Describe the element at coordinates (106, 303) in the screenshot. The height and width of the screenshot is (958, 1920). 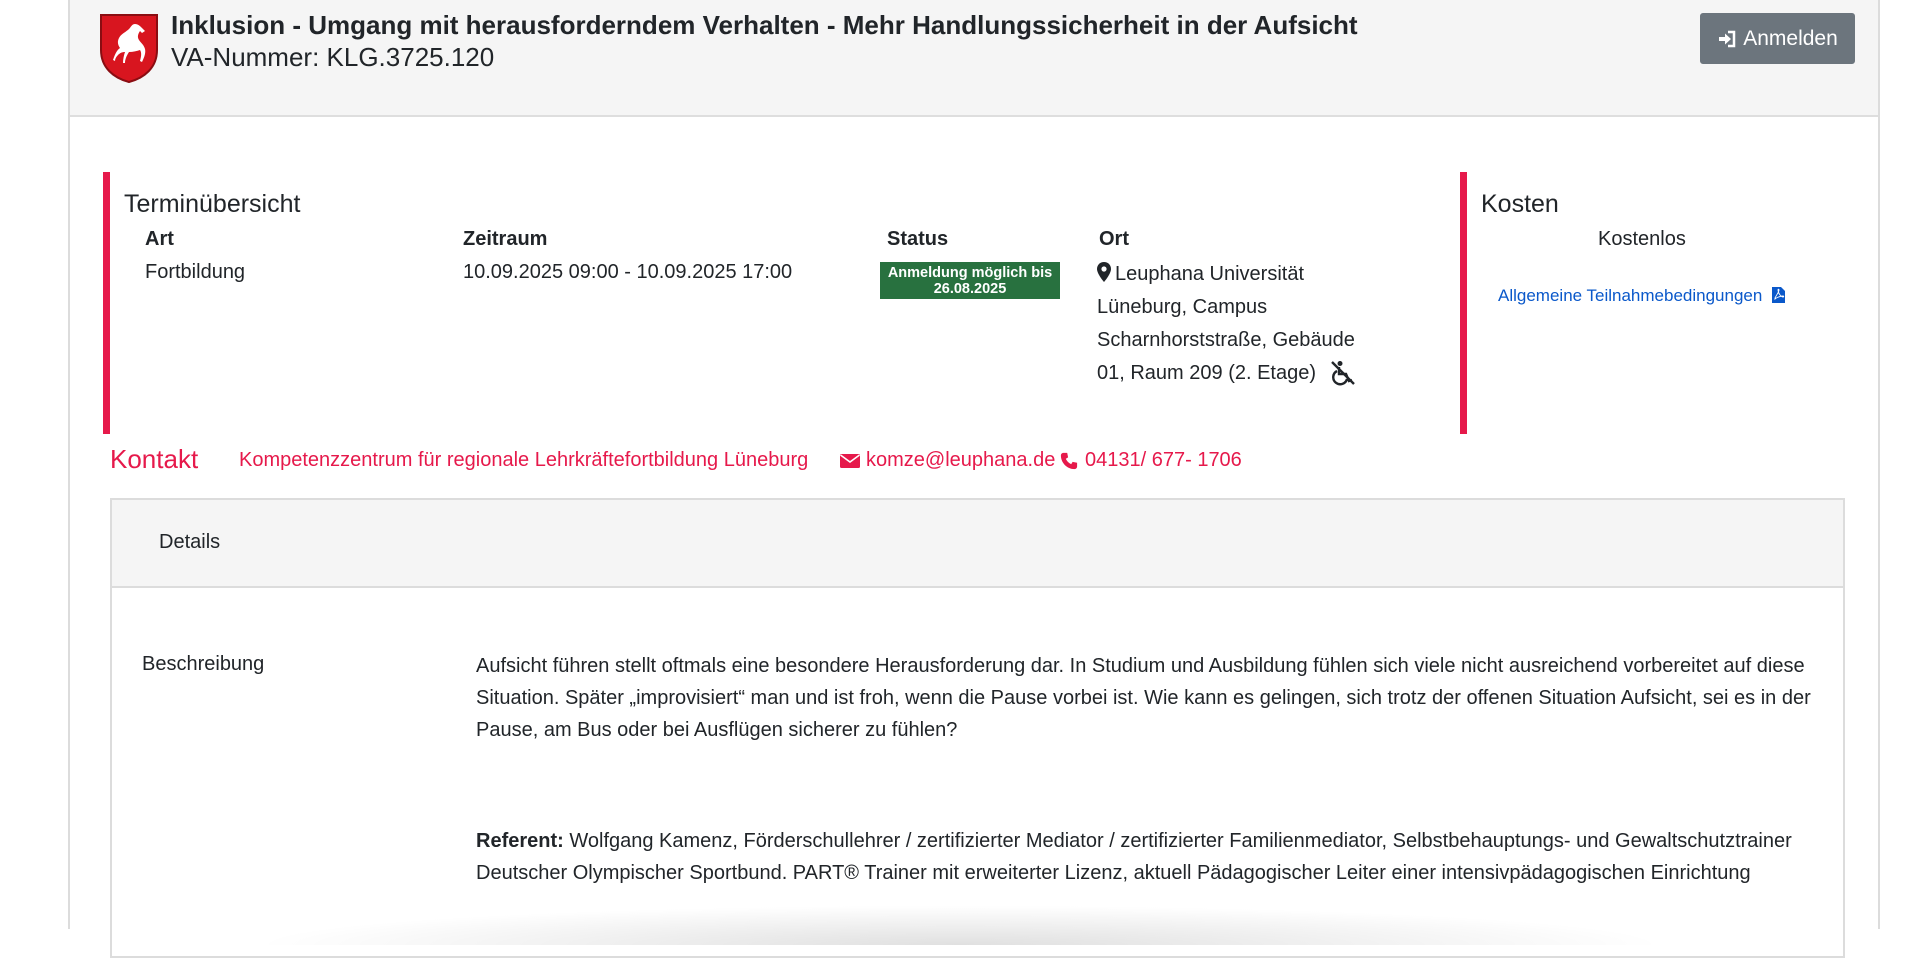
I see `termin-accent-bar` at that location.